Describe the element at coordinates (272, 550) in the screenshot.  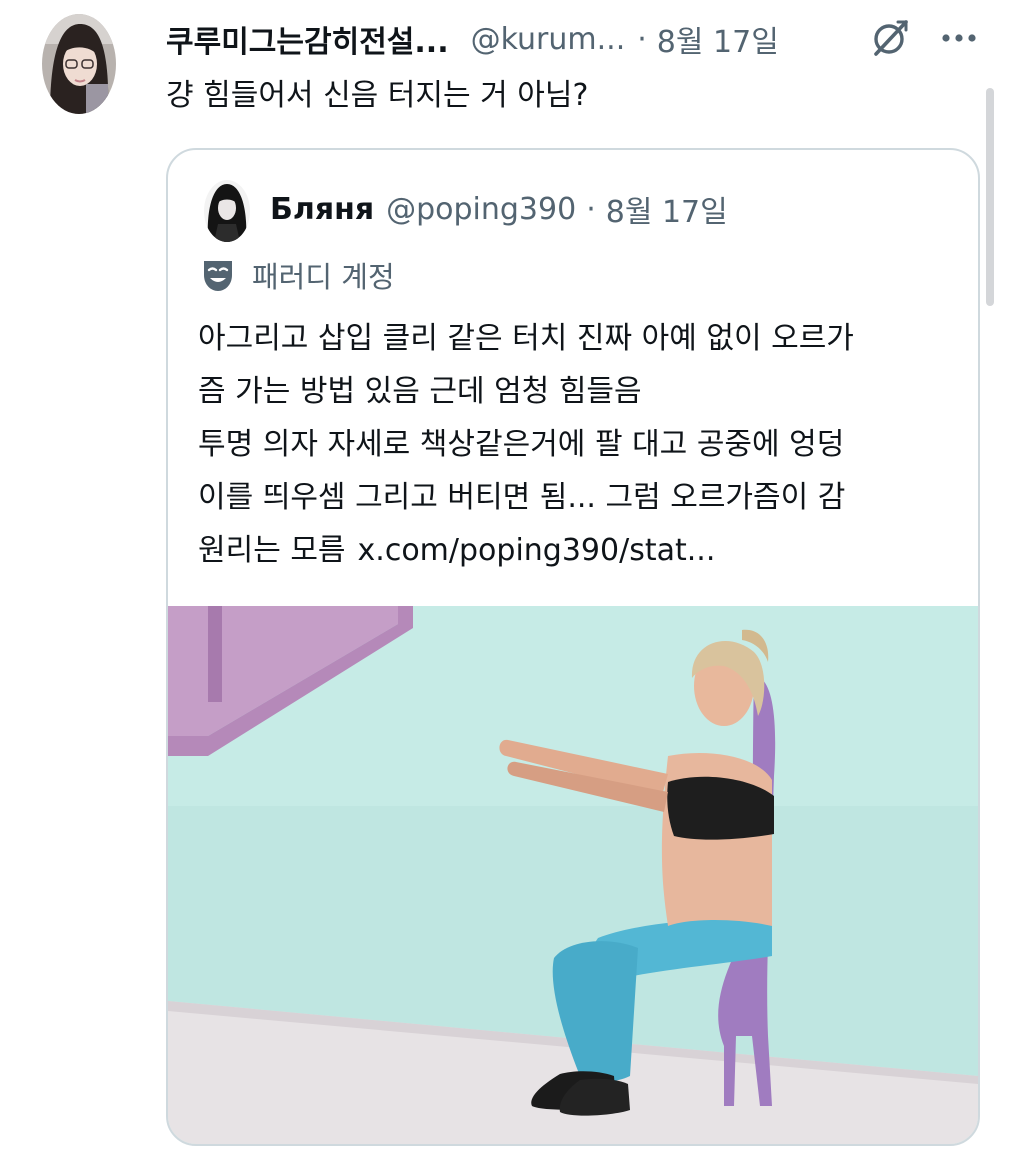
I see `quoted-text-line: 원리는 모름` at that location.